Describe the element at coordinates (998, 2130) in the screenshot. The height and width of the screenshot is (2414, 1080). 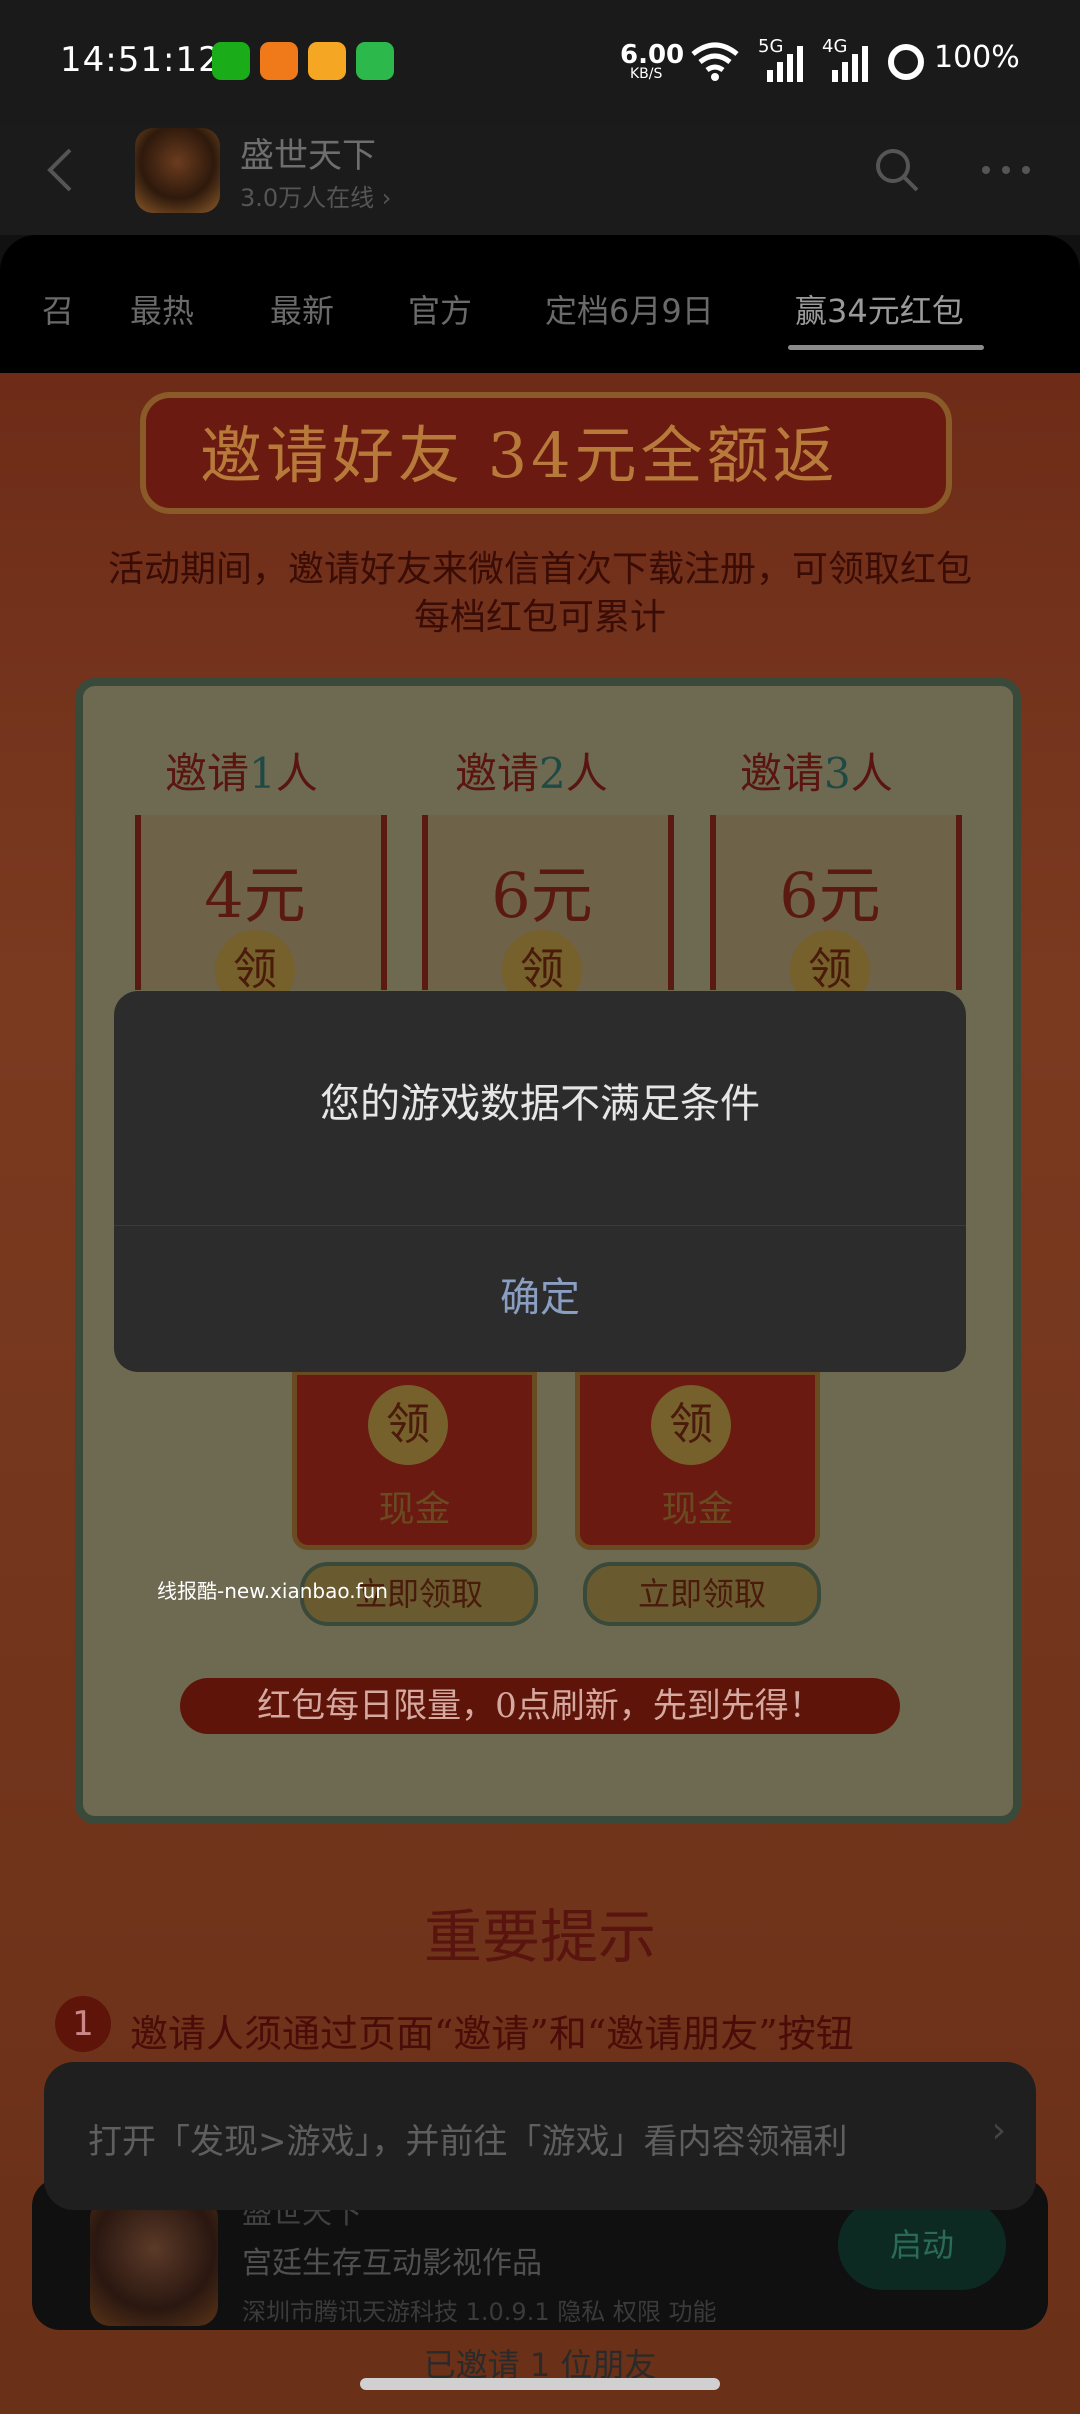
I see `chevron-right-icon: ›` at that location.